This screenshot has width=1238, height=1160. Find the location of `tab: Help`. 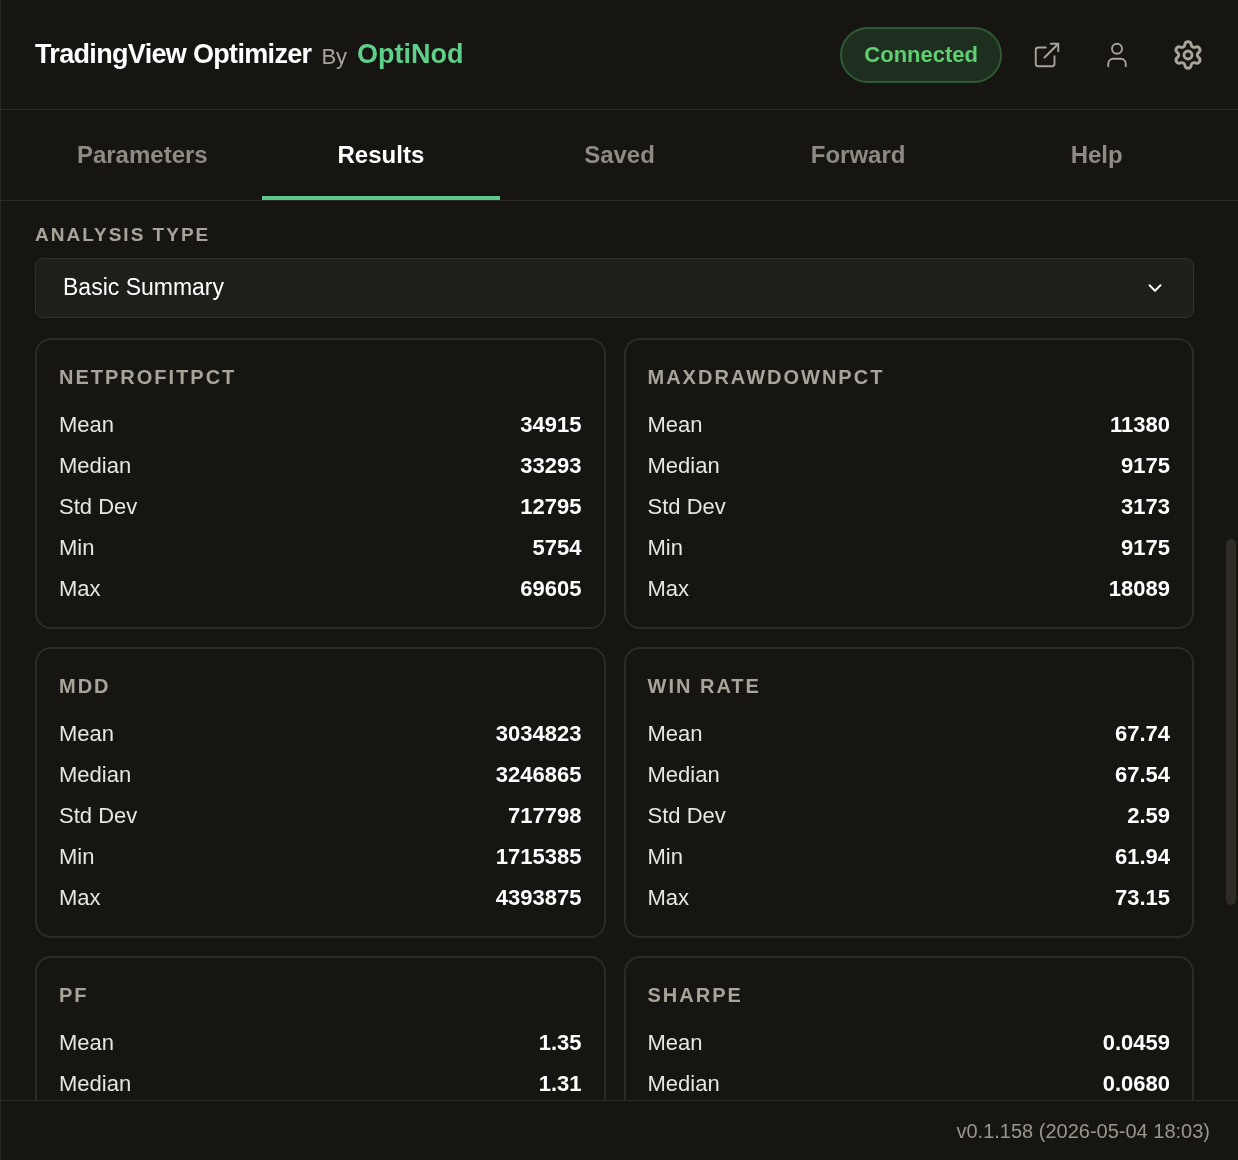

tab: Help is located at coordinates (1096, 155).